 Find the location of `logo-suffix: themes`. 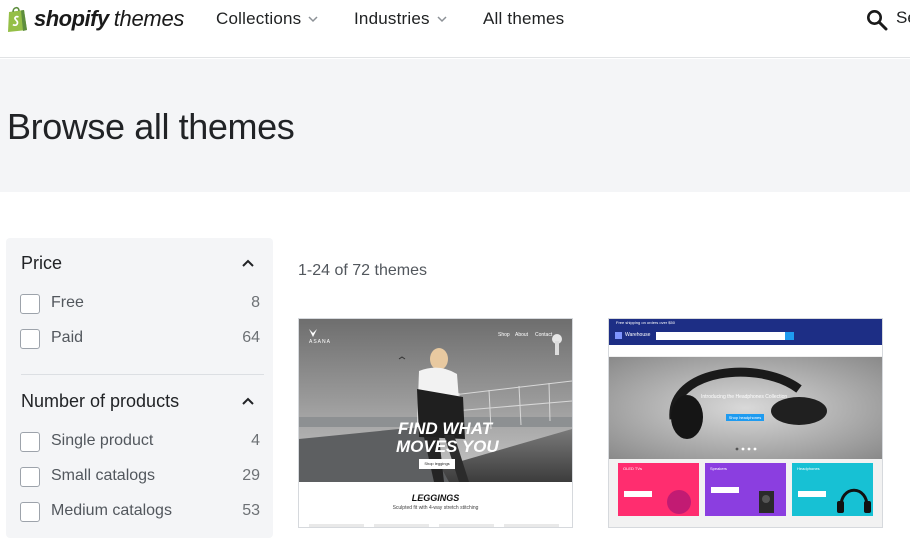

logo-suffix: themes is located at coordinates (149, 18).